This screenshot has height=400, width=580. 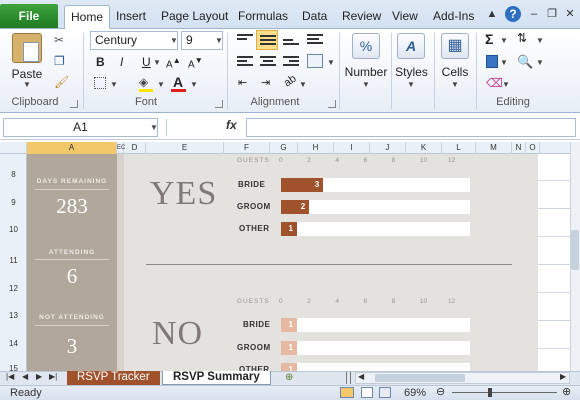 What do you see at coordinates (411, 84) in the screenshot?
I see `styles-dropdown-icon: ▼` at bounding box center [411, 84].